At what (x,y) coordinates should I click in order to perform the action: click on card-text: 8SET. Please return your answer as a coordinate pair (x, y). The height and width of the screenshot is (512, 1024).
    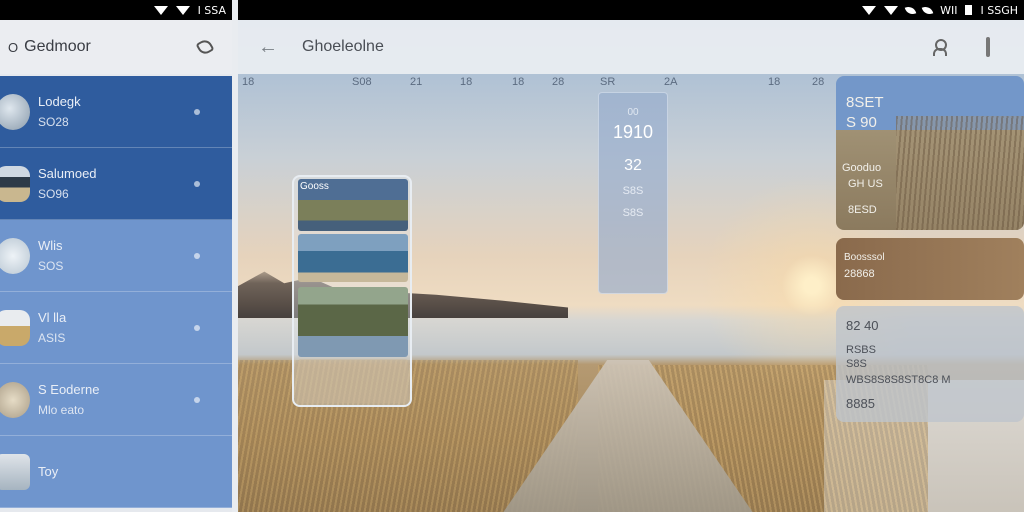
    Looking at the image, I should click on (865, 102).